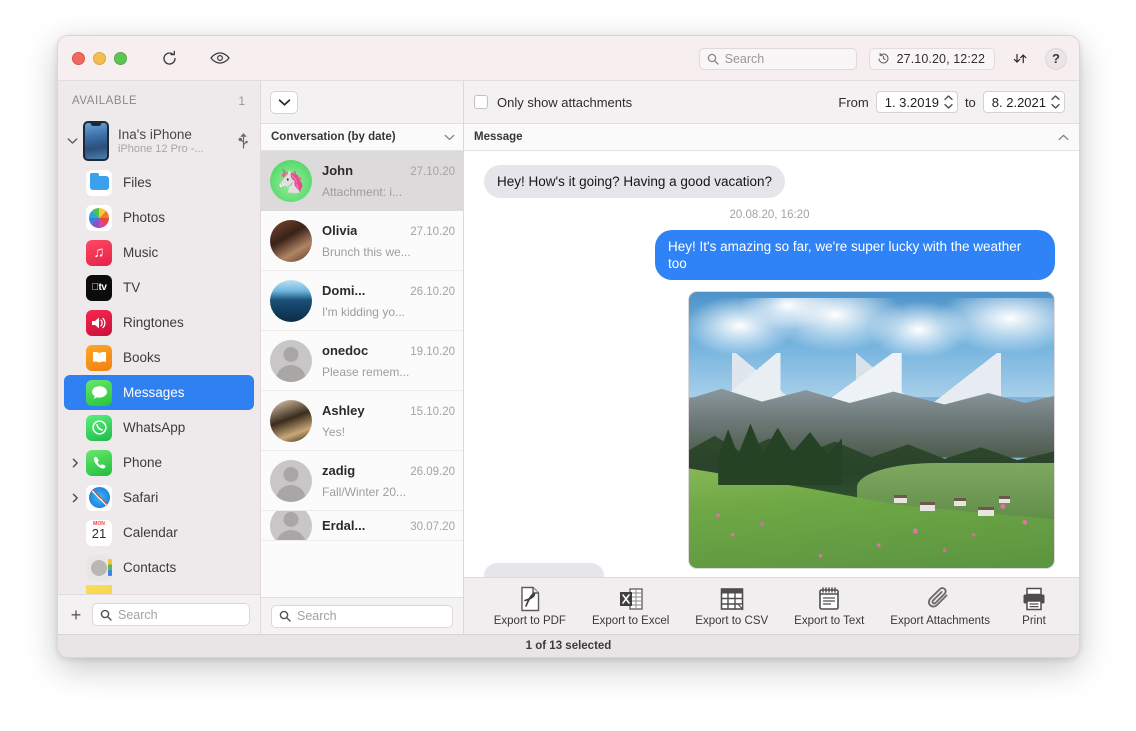  Describe the element at coordinates (362, 421) in the screenshot. I see `table-row: Ashley 15.10.20 Yes!` at that location.